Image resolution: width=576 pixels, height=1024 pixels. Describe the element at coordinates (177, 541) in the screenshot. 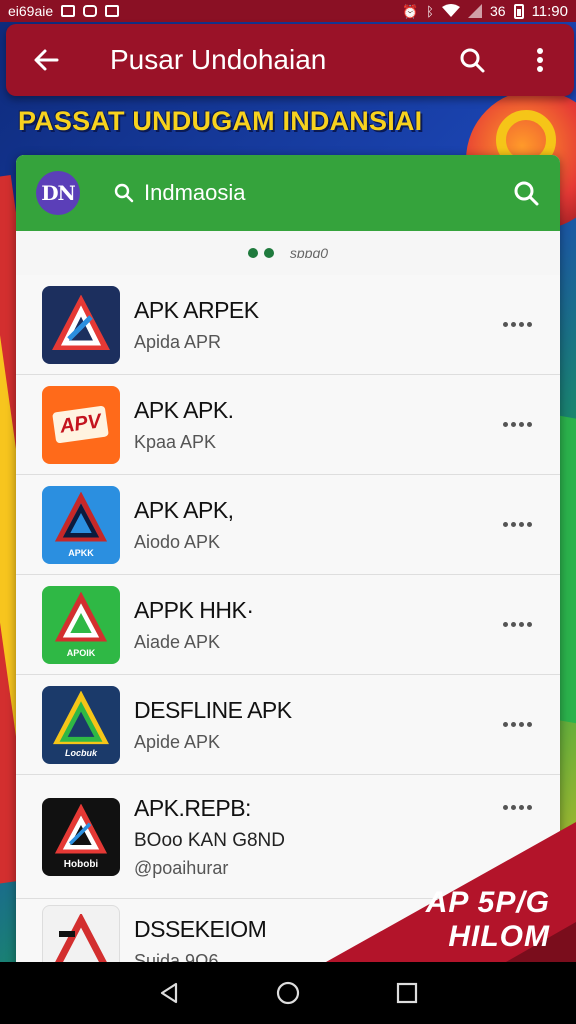

I see `app-subtitle: Aiodo APK` at that location.